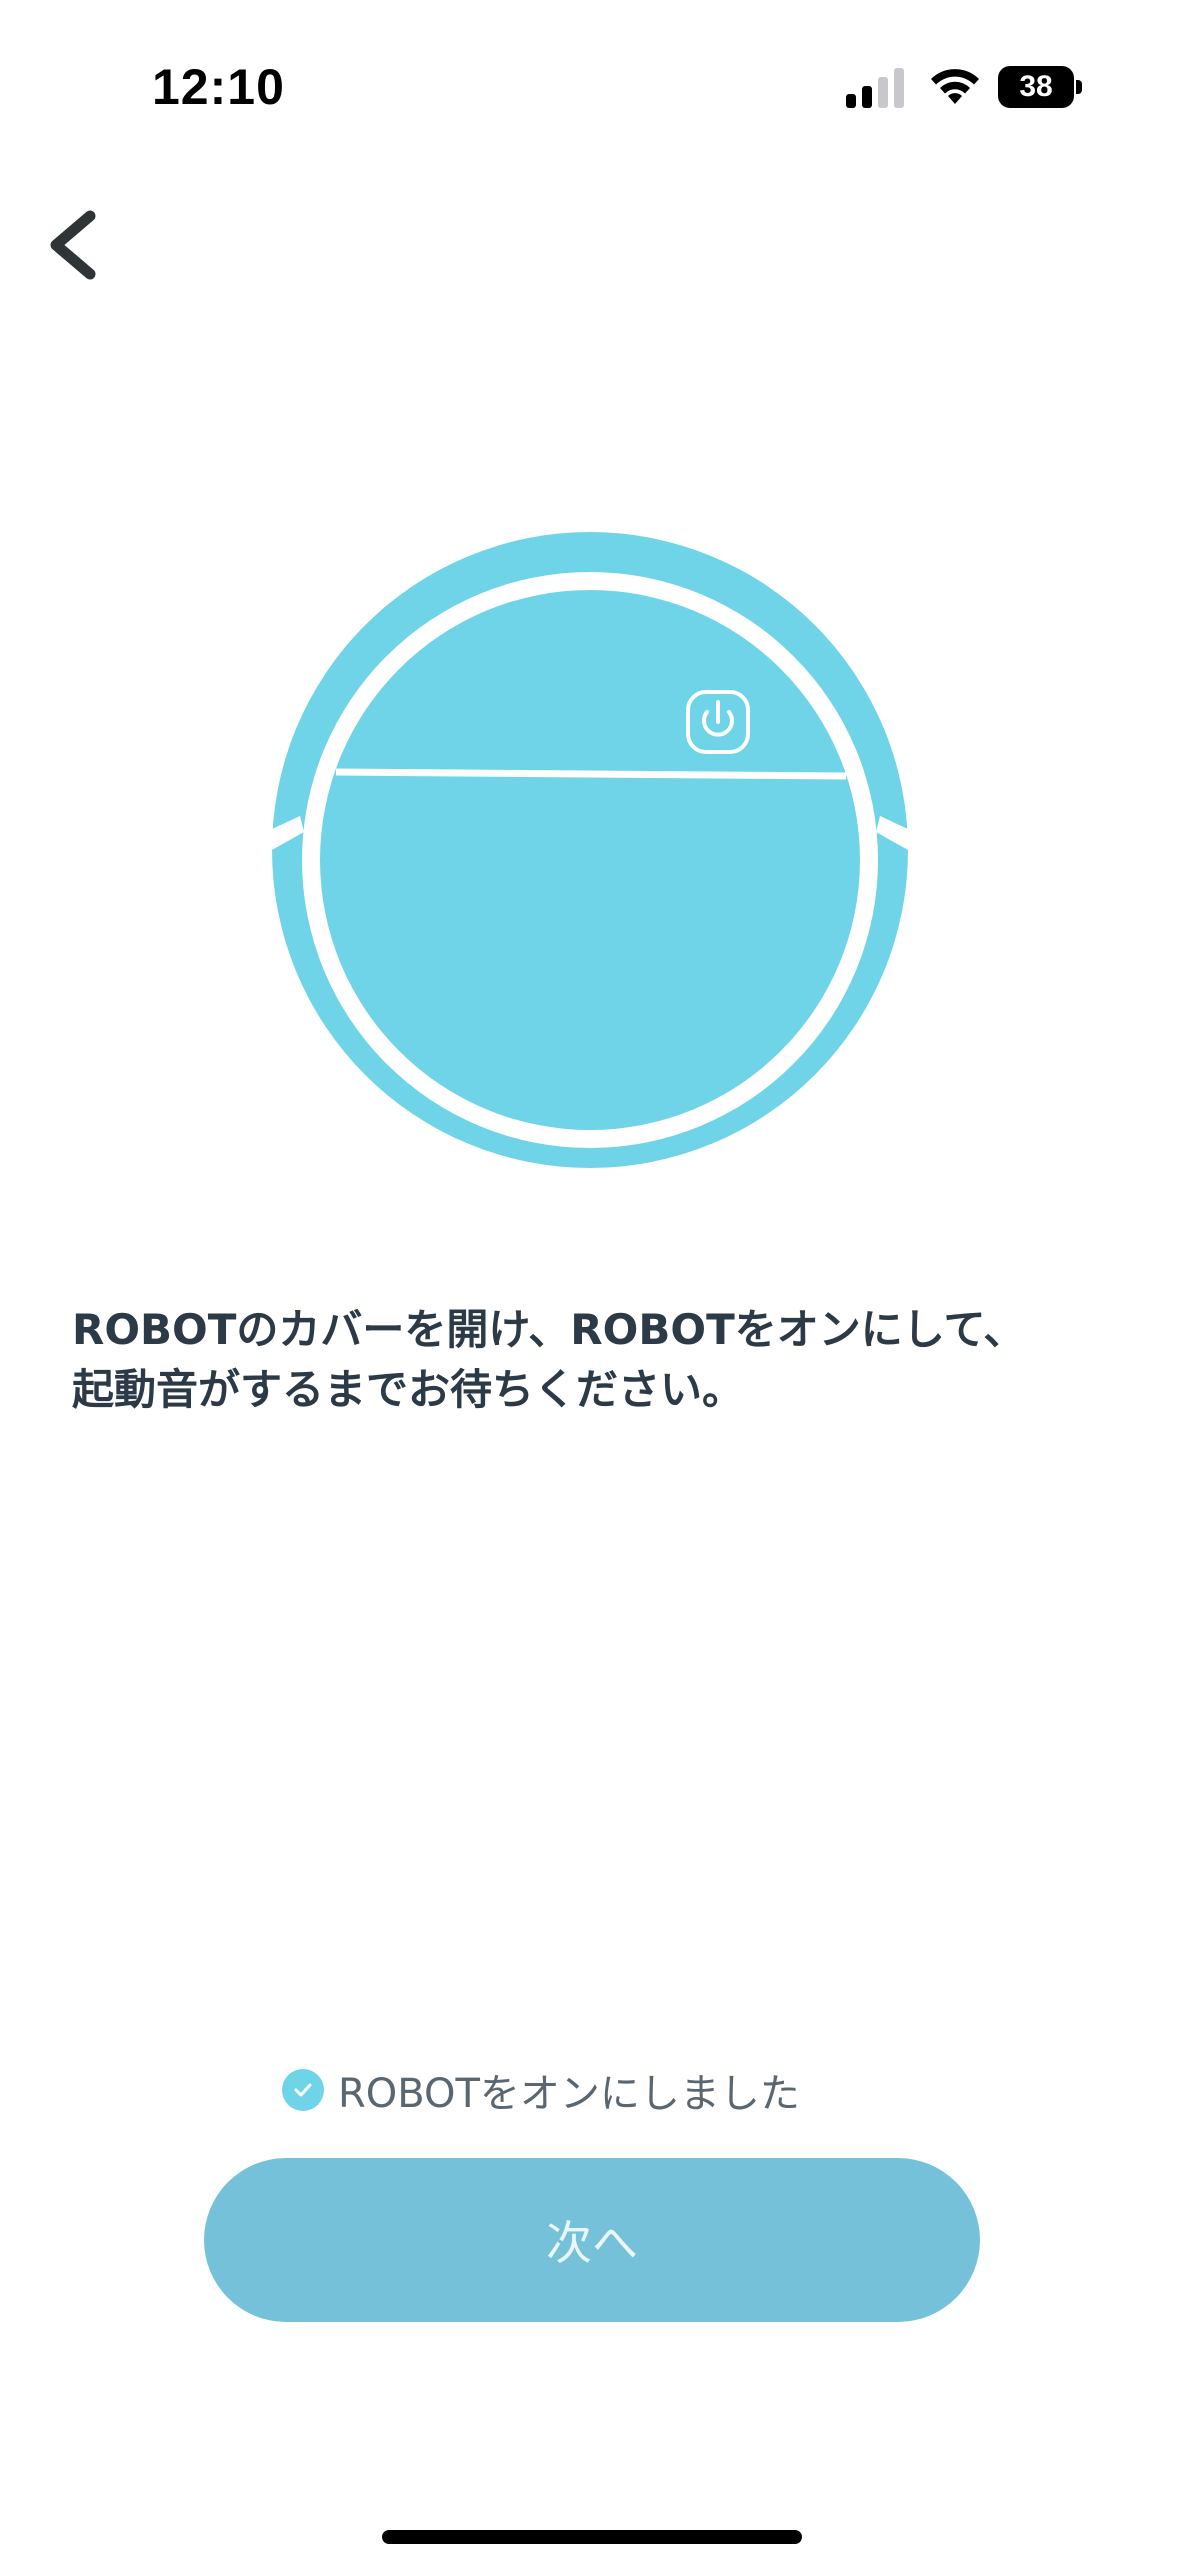 The image size is (1179, 2556). What do you see at coordinates (218, 87) in the screenshot?
I see `status-time: 12:10` at bounding box center [218, 87].